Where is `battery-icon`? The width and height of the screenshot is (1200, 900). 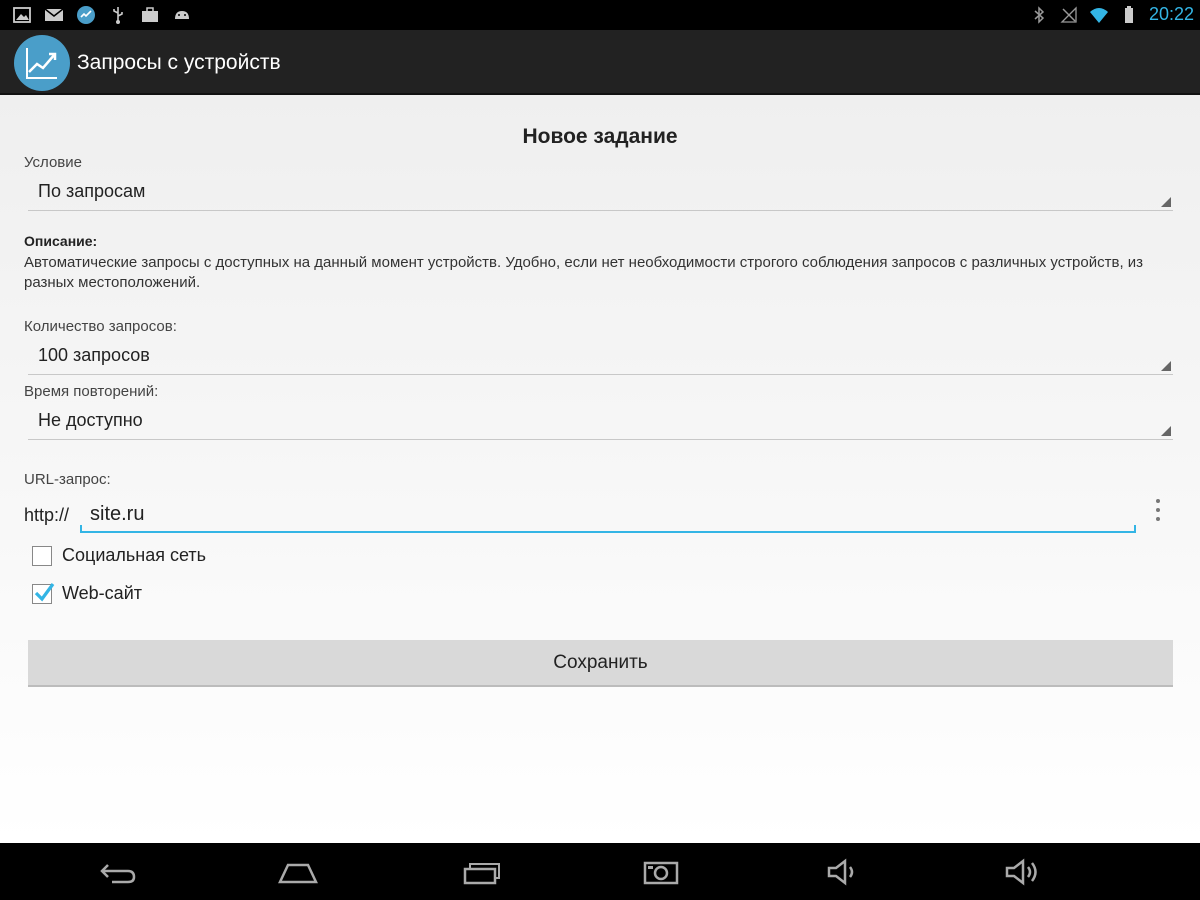
battery-icon is located at coordinates (1129, 15).